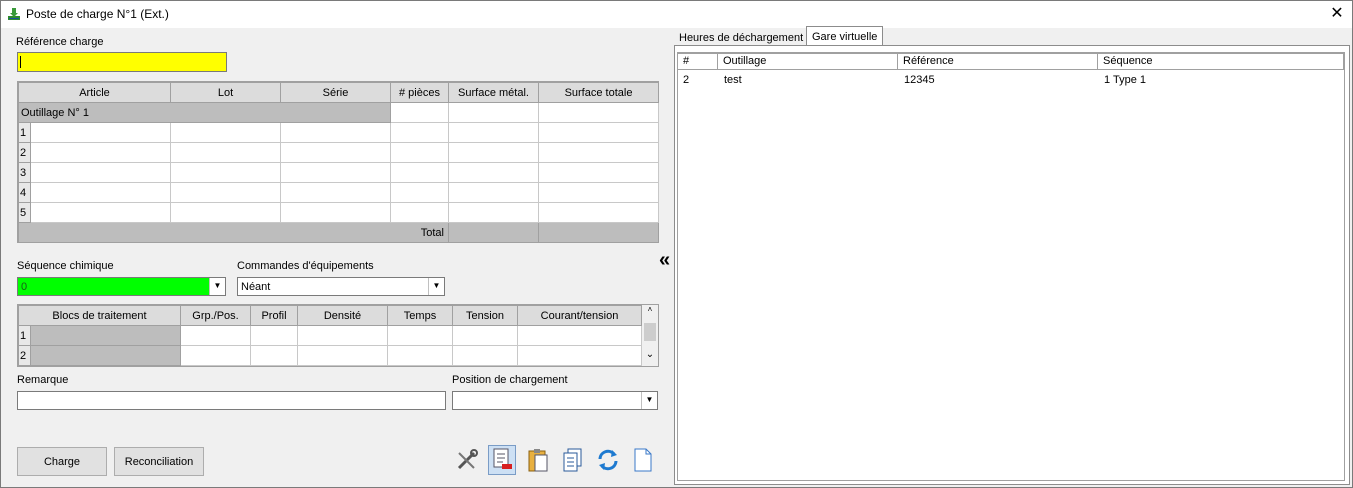  Describe the element at coordinates (1221, 61) in the screenshot. I see `col-header-sequence: Séquence` at that location.